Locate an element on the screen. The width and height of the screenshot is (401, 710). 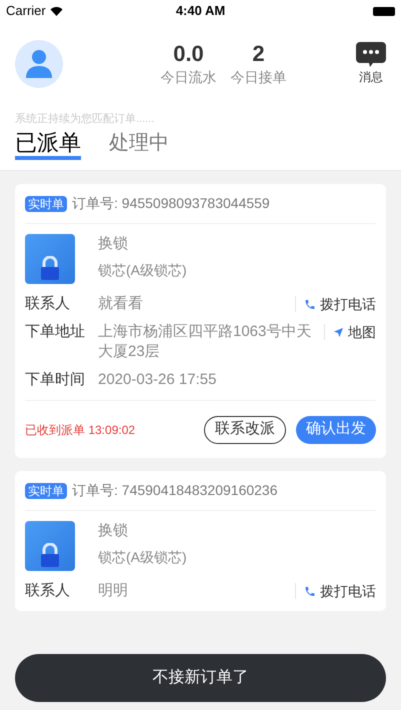
status-time: 4:40 AM is located at coordinates (201, 11).